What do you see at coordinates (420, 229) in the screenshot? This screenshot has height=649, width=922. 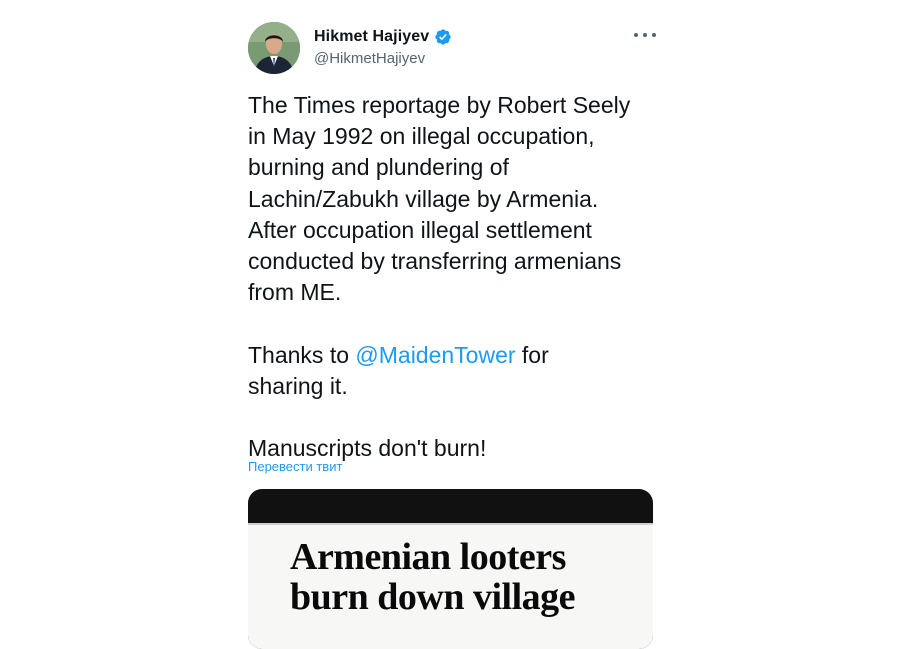 I see `tweet-line: After occupation illegal settlement` at bounding box center [420, 229].